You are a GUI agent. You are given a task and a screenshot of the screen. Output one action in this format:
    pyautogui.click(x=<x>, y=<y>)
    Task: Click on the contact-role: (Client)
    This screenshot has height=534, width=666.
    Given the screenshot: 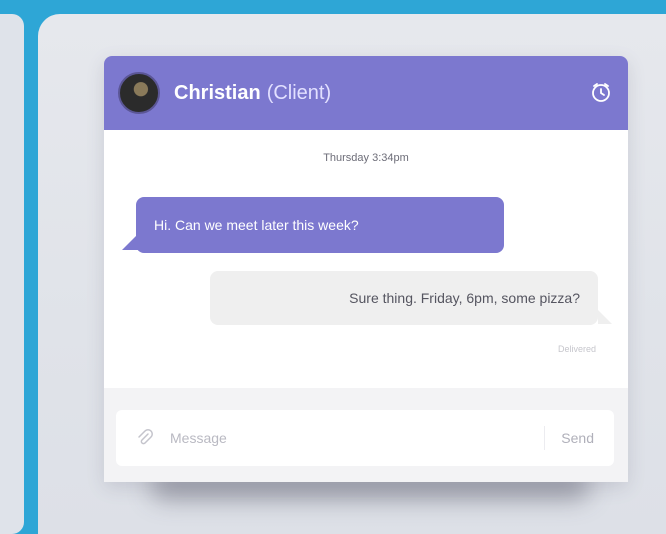 What is the action you would take?
    pyautogui.click(x=299, y=92)
    